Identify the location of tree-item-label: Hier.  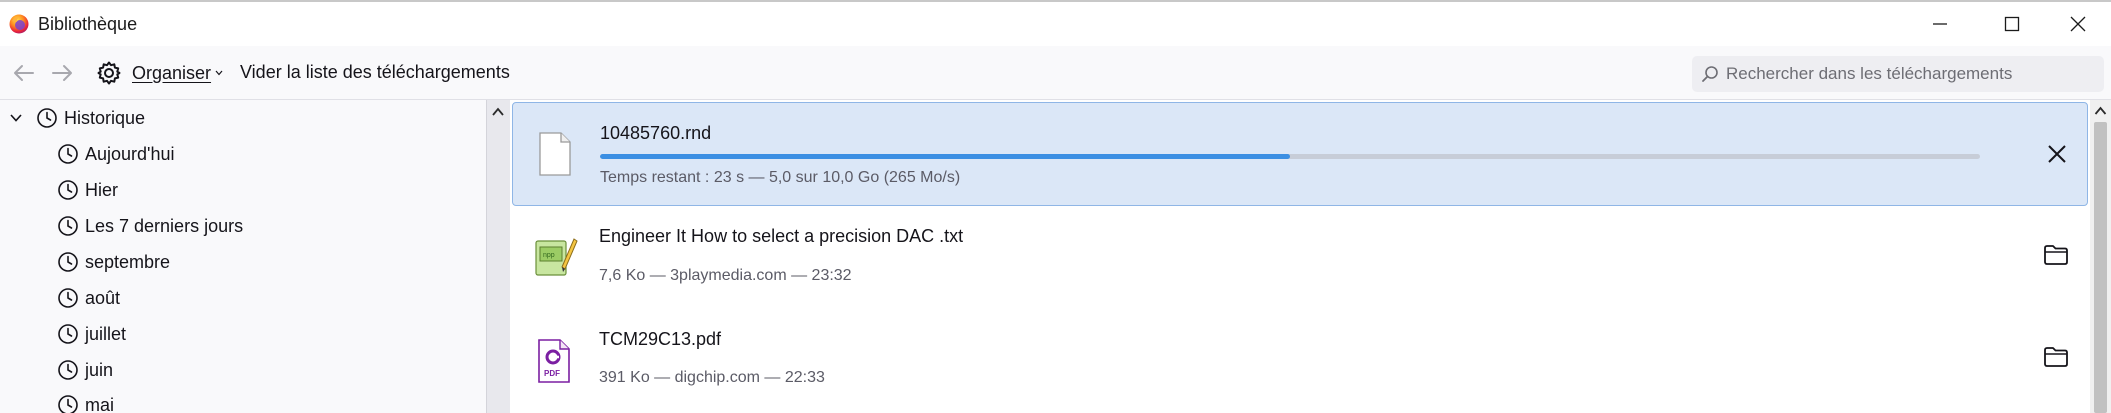
(101, 190).